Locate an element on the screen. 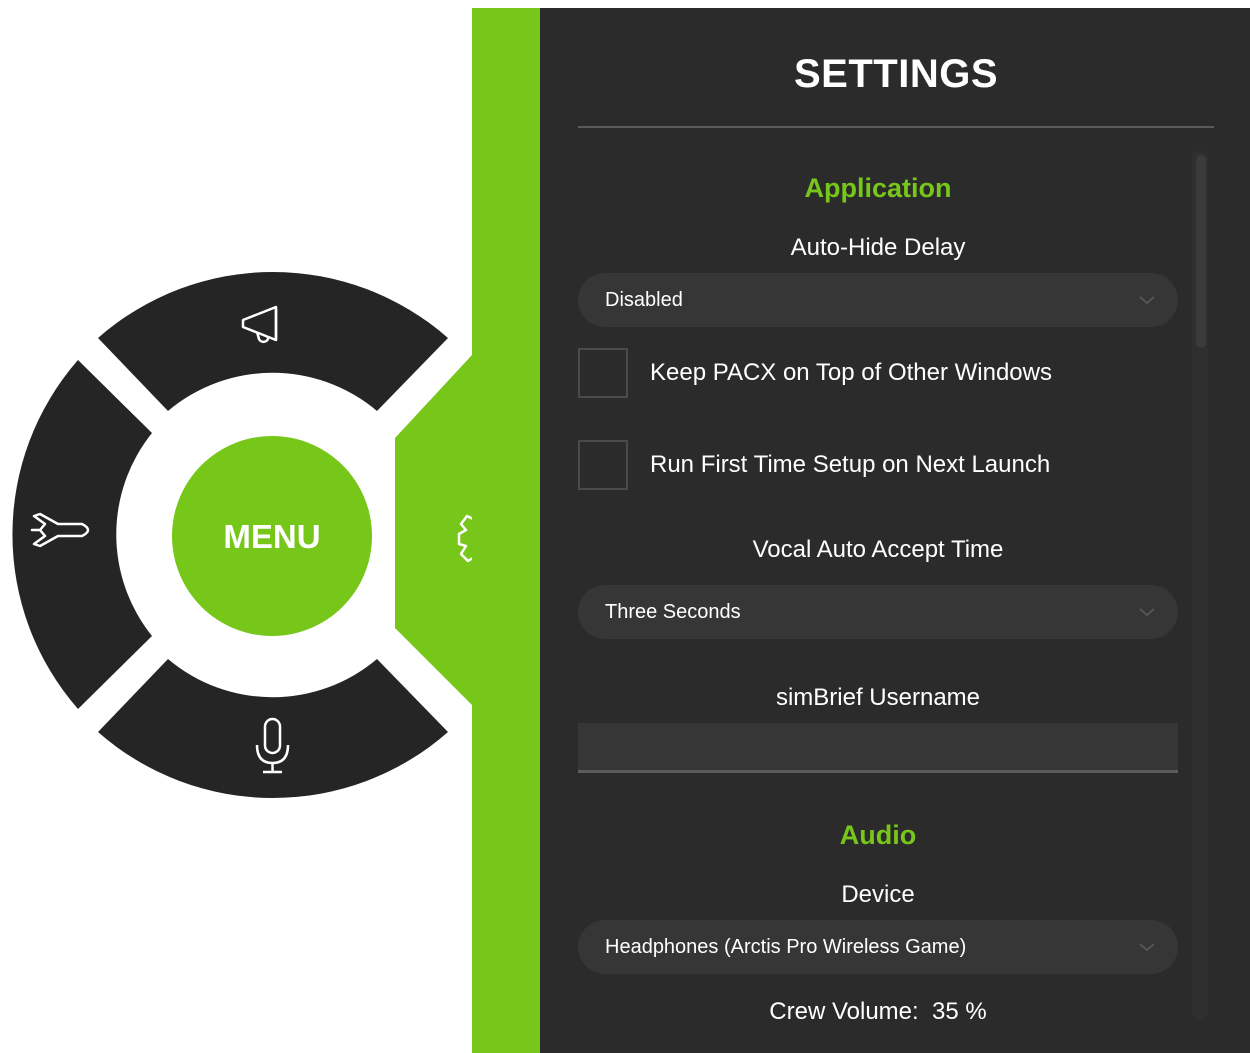  vocal-accept-label: Vocal Auto Accept Time is located at coordinates (878, 549).